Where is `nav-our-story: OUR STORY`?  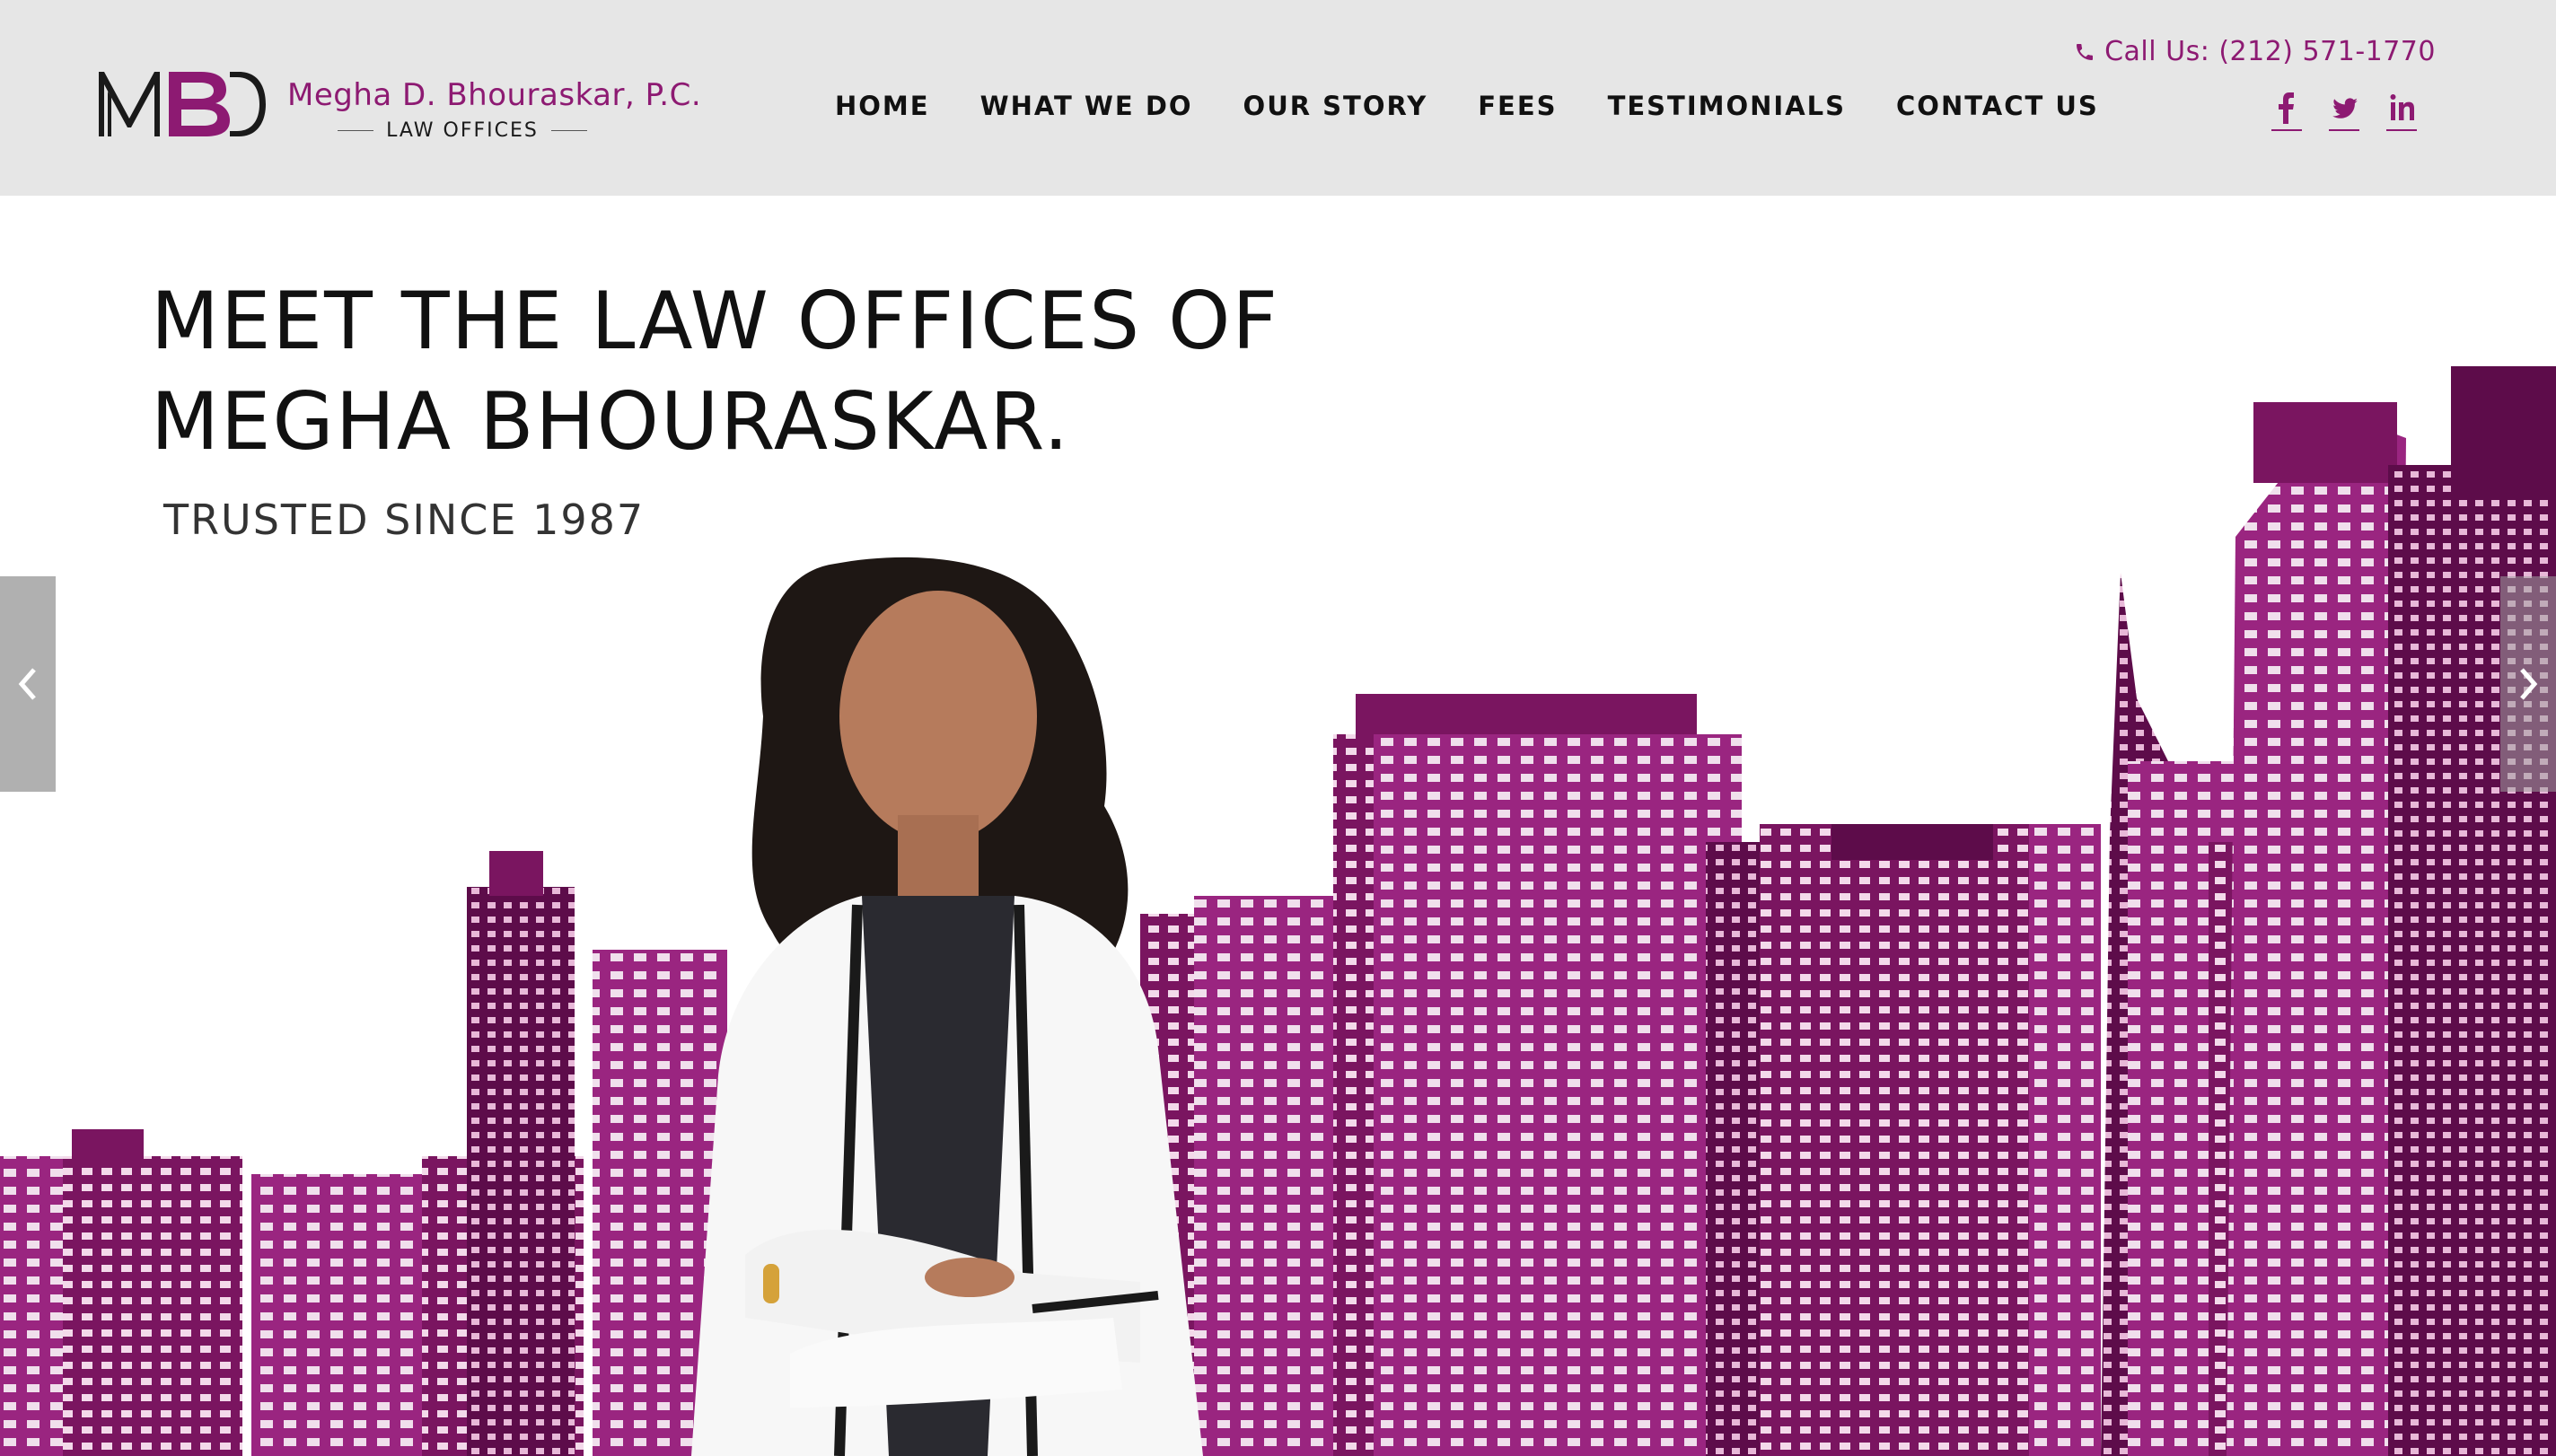 nav-our-story: OUR STORY is located at coordinates (1336, 106).